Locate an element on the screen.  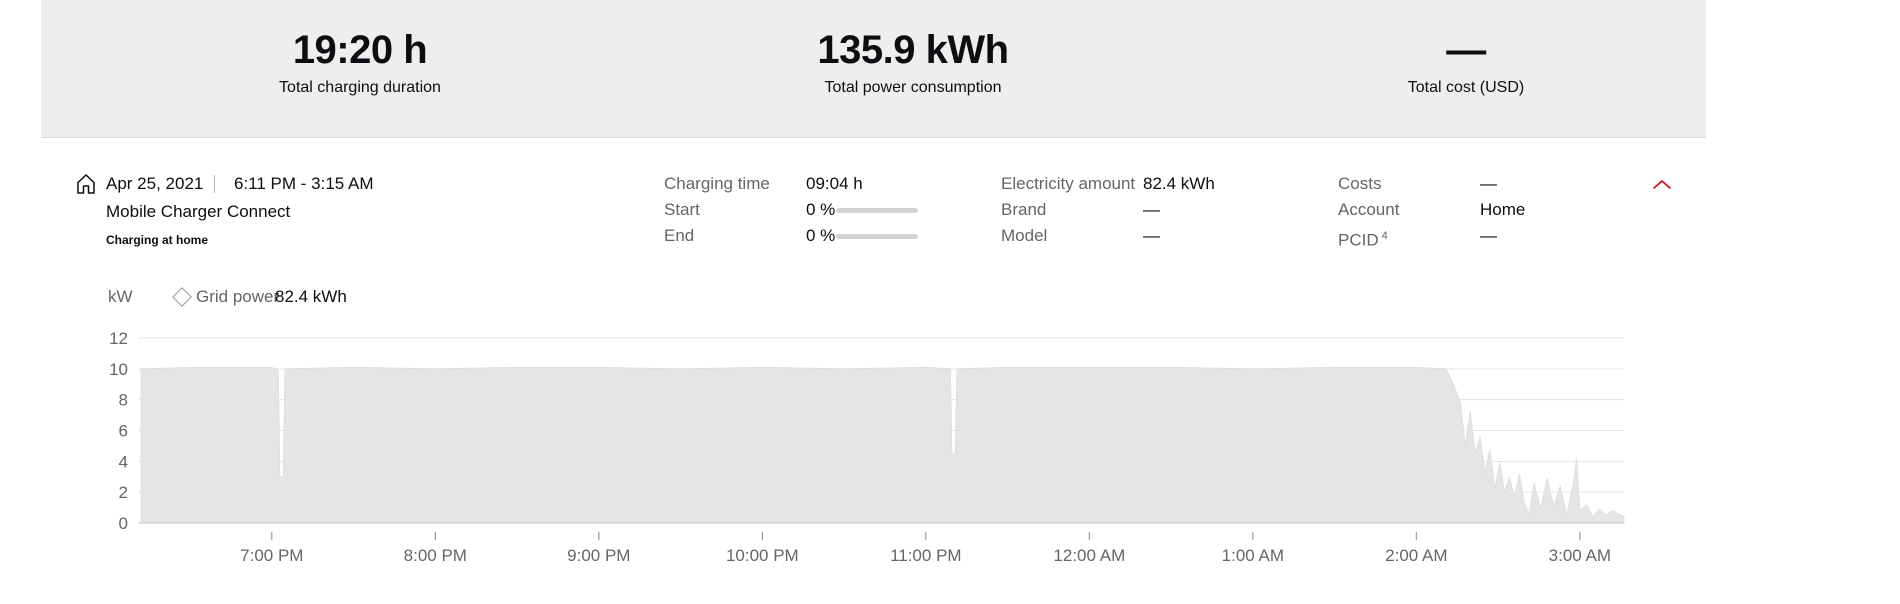
pcid-footnote: 4 is located at coordinates (1384, 236).